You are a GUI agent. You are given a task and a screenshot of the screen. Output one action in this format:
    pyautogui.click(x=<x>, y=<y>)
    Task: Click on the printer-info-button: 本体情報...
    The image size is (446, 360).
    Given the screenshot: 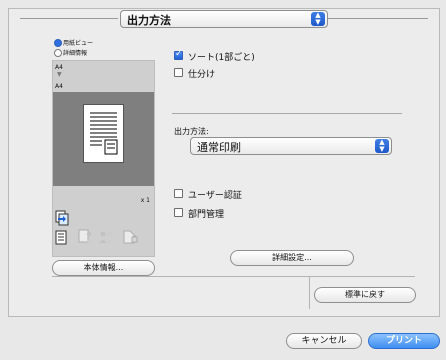 What is the action you would take?
    pyautogui.click(x=103, y=268)
    